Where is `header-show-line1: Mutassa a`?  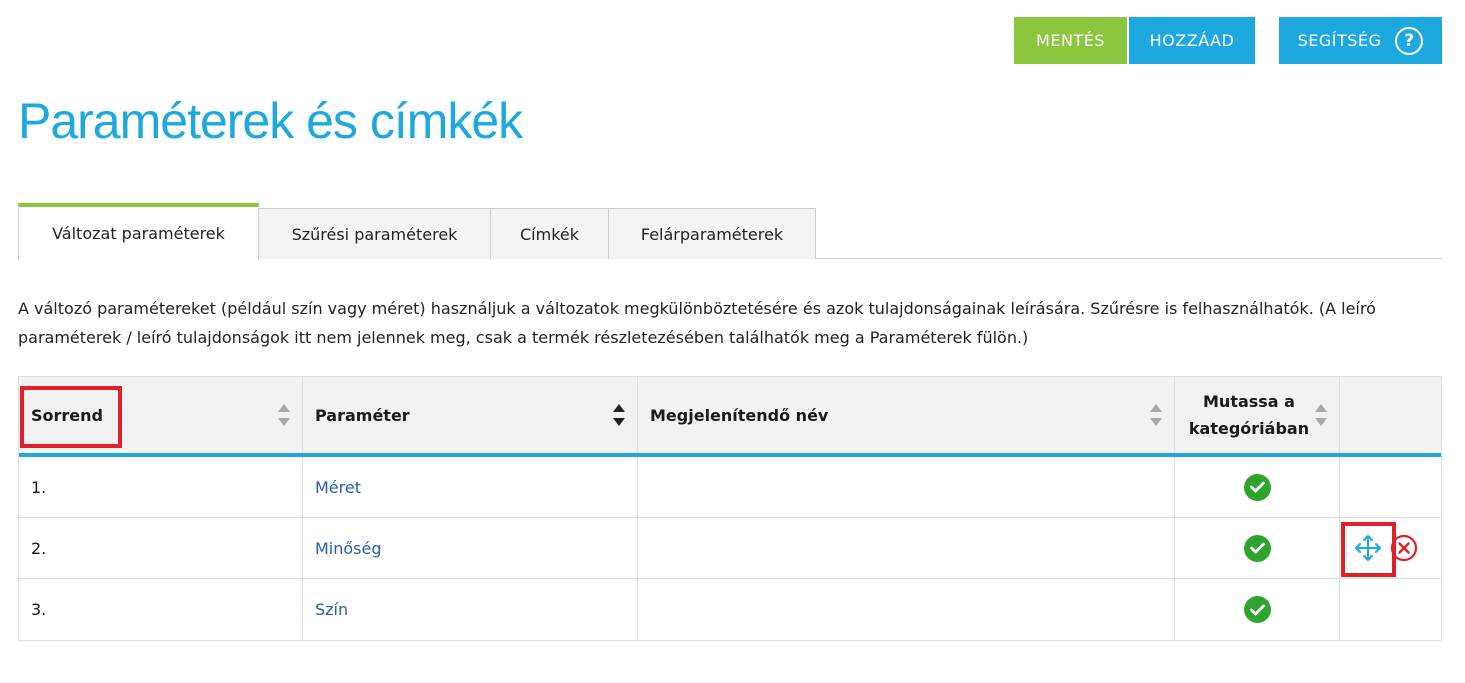
header-show-line1: Mutassa a is located at coordinates (1249, 401).